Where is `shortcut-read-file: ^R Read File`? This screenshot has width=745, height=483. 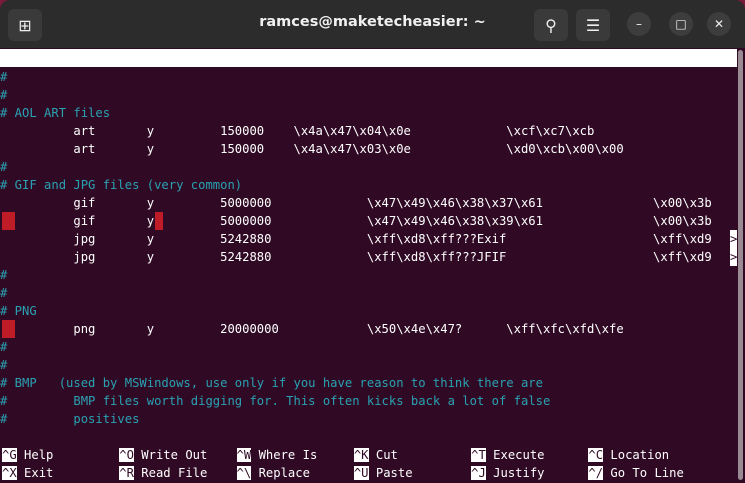
shortcut-read-file: ^R Read File is located at coordinates (163, 473).